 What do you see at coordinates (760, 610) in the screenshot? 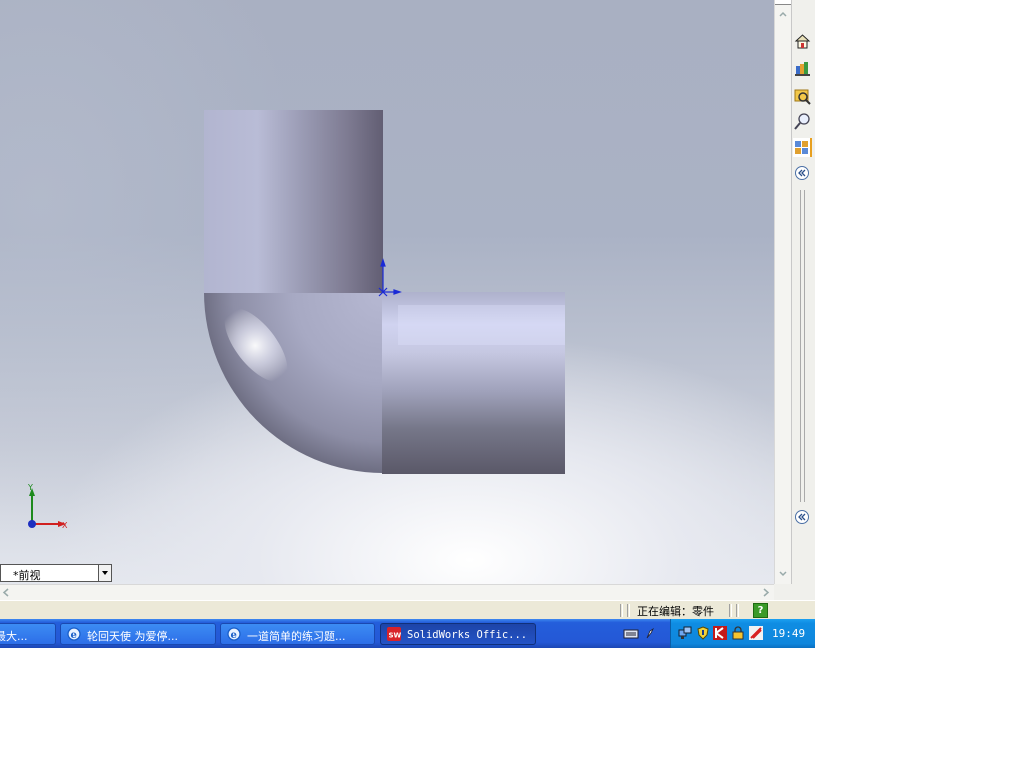
I see `help-icon: ?` at bounding box center [760, 610].